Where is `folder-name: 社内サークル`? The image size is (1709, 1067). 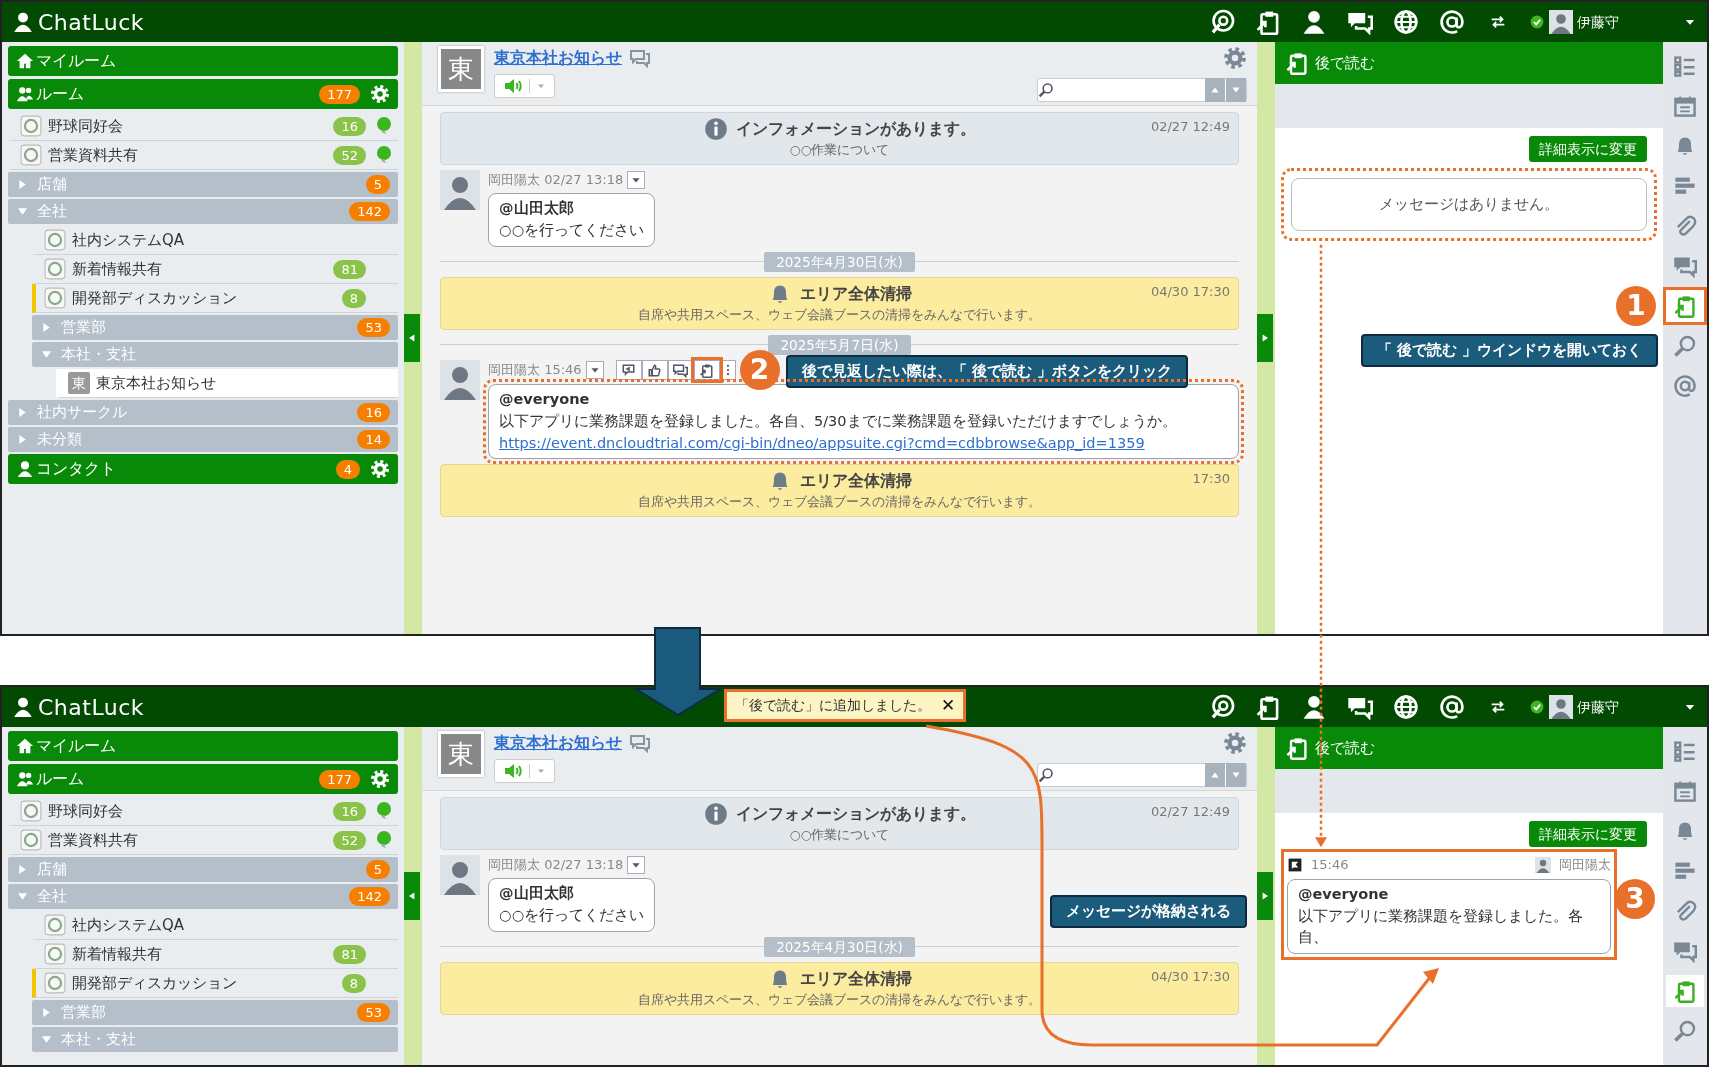
folder-name: 社内サークル is located at coordinates (82, 413).